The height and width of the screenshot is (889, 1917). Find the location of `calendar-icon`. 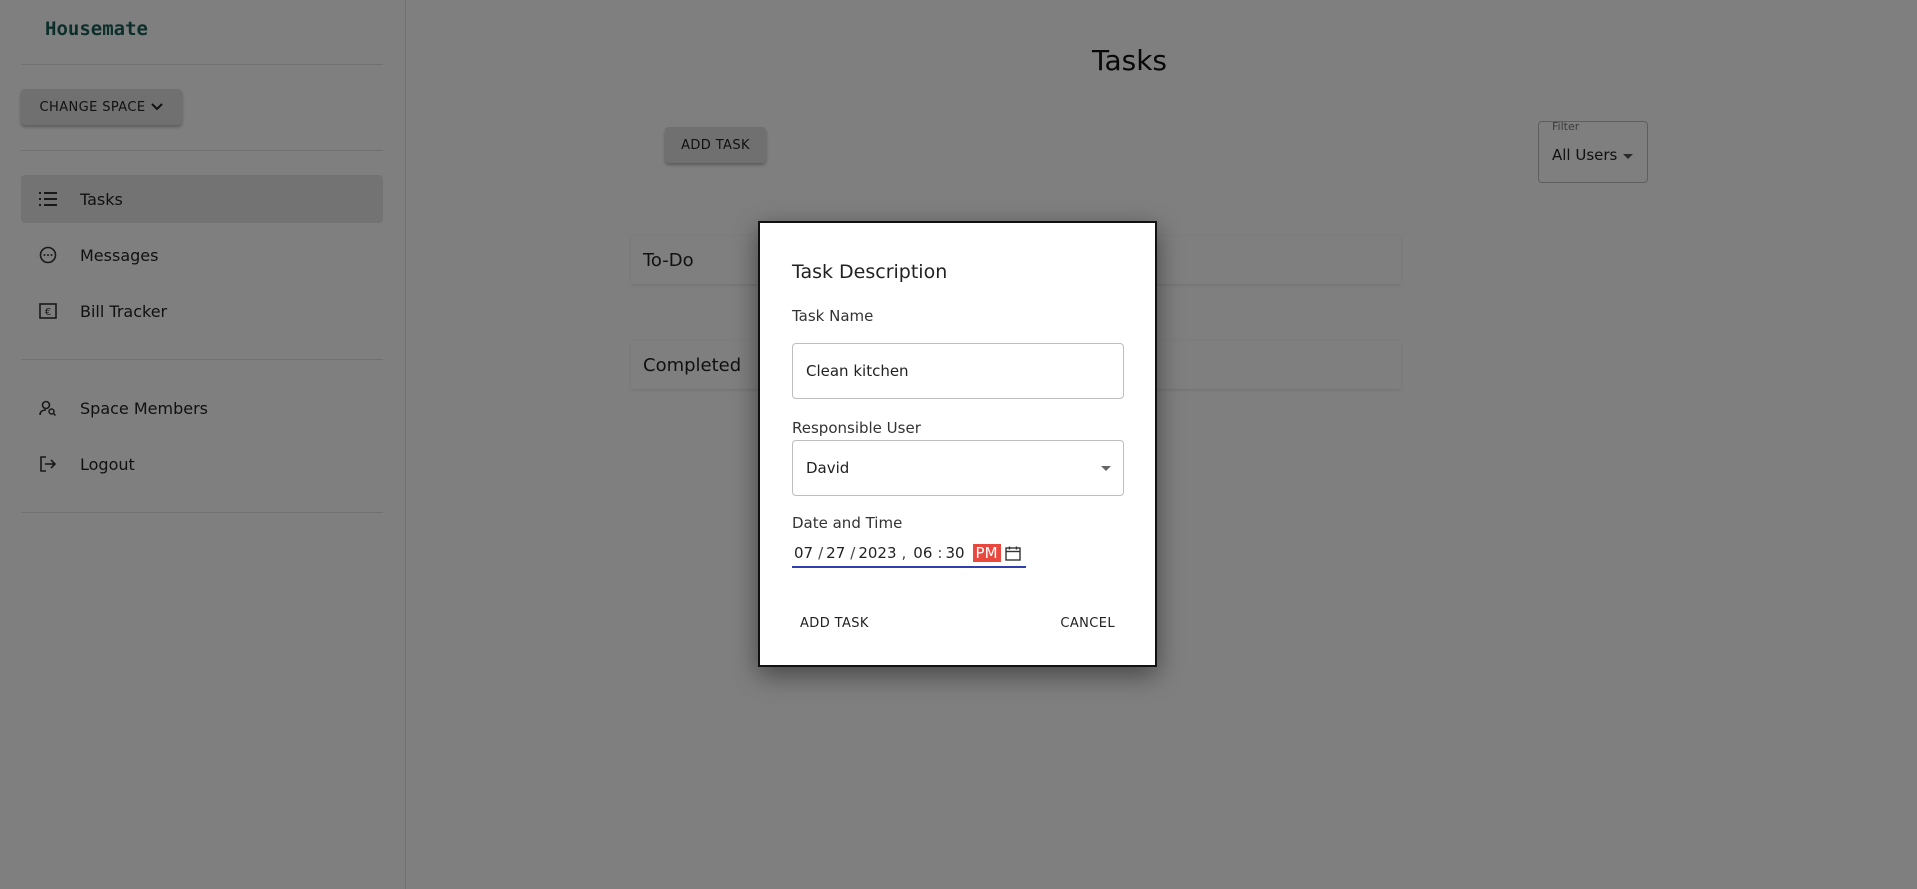

calendar-icon is located at coordinates (1012, 553).